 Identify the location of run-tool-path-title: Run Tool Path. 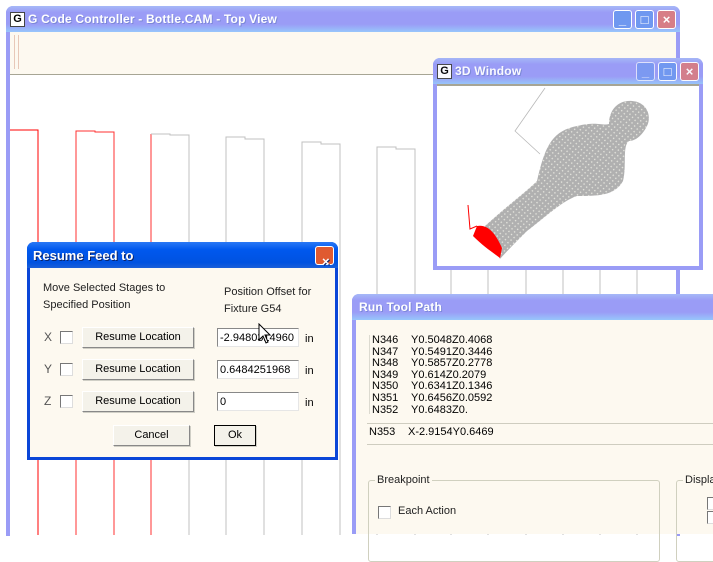
(401, 307).